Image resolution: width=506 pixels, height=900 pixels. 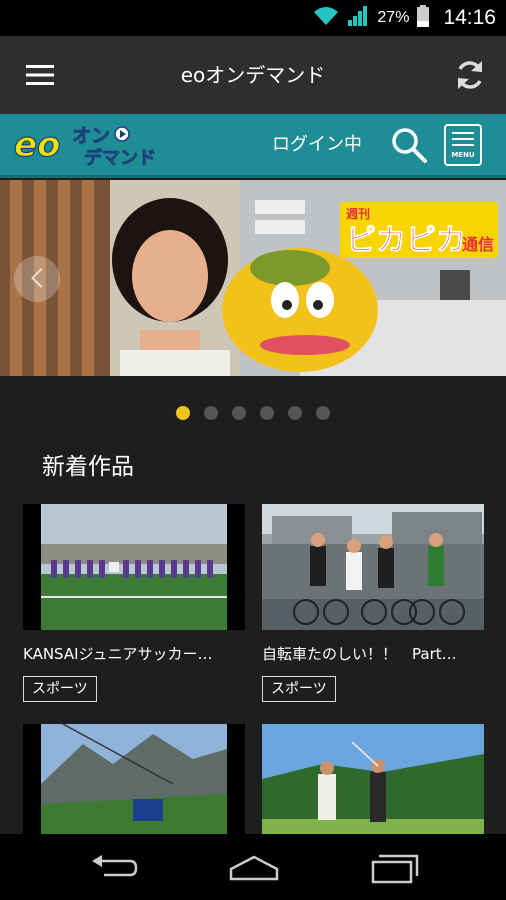 What do you see at coordinates (469, 17) in the screenshot?
I see `clock: 14:16` at bounding box center [469, 17].